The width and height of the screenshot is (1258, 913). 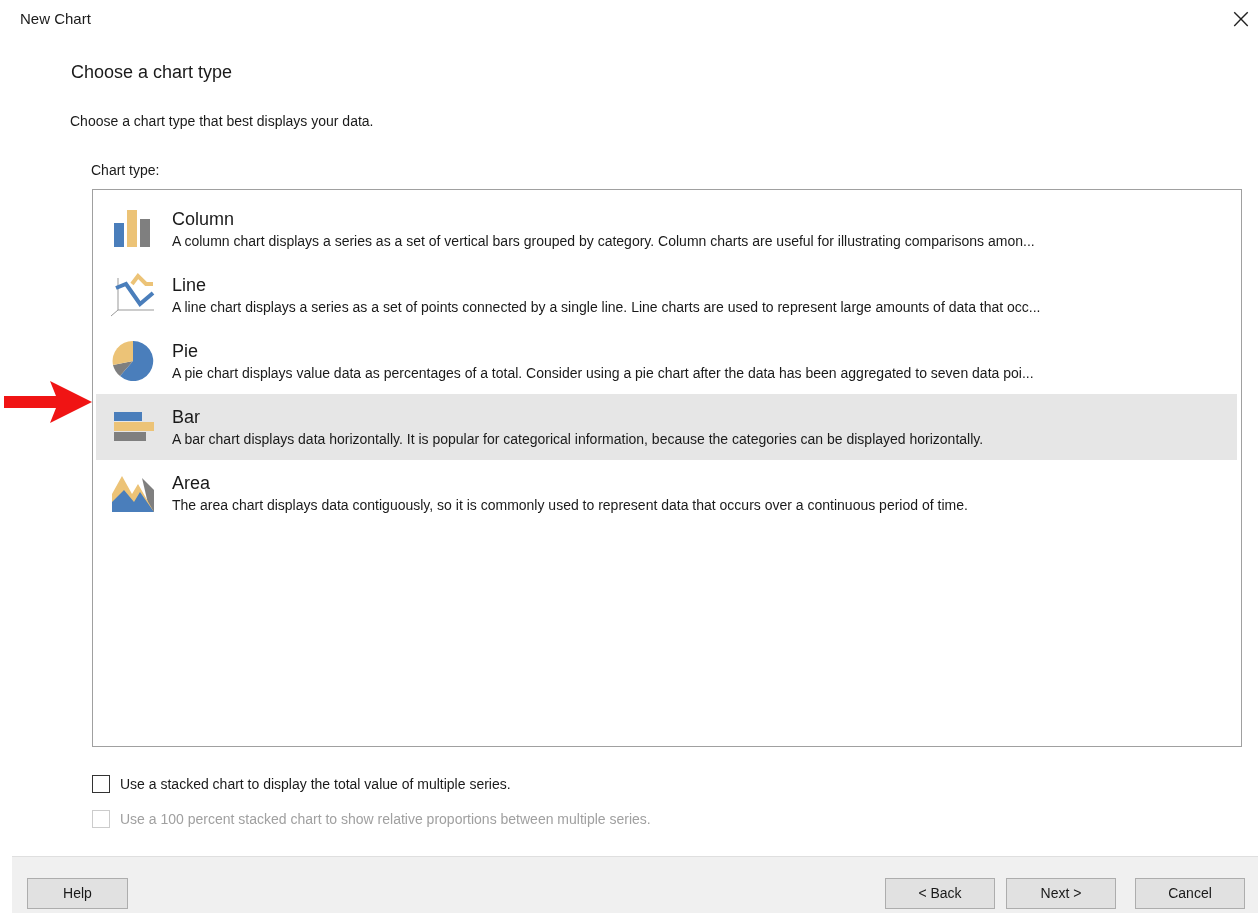 What do you see at coordinates (666, 493) in the screenshot?
I see `chart-type-item: Area The area chart displays data contiguously, so it is commonly used to represent data that occurs over a continuous period of time.` at bounding box center [666, 493].